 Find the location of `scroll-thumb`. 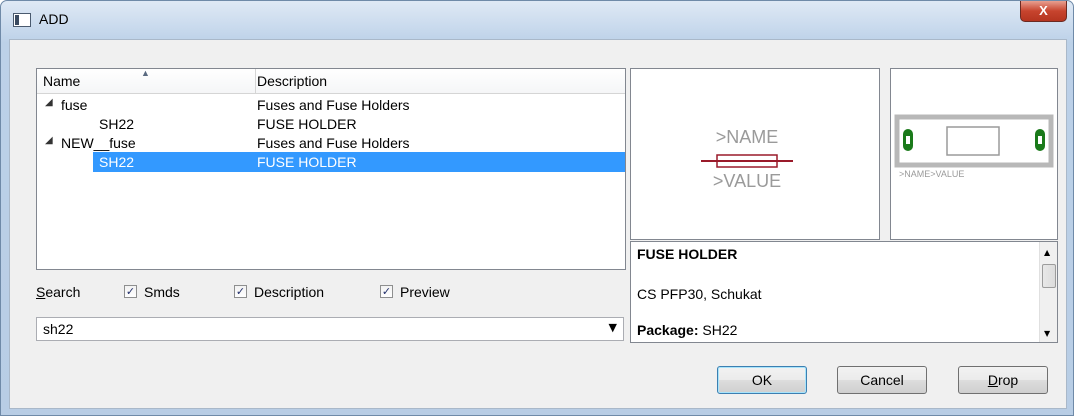

scroll-thumb is located at coordinates (1049, 276).